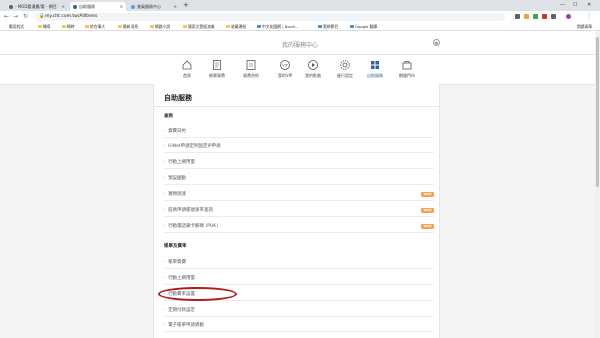 The height and width of the screenshot is (338, 600). I want to click on menu-item-store: 網路門市, so click(407, 69).